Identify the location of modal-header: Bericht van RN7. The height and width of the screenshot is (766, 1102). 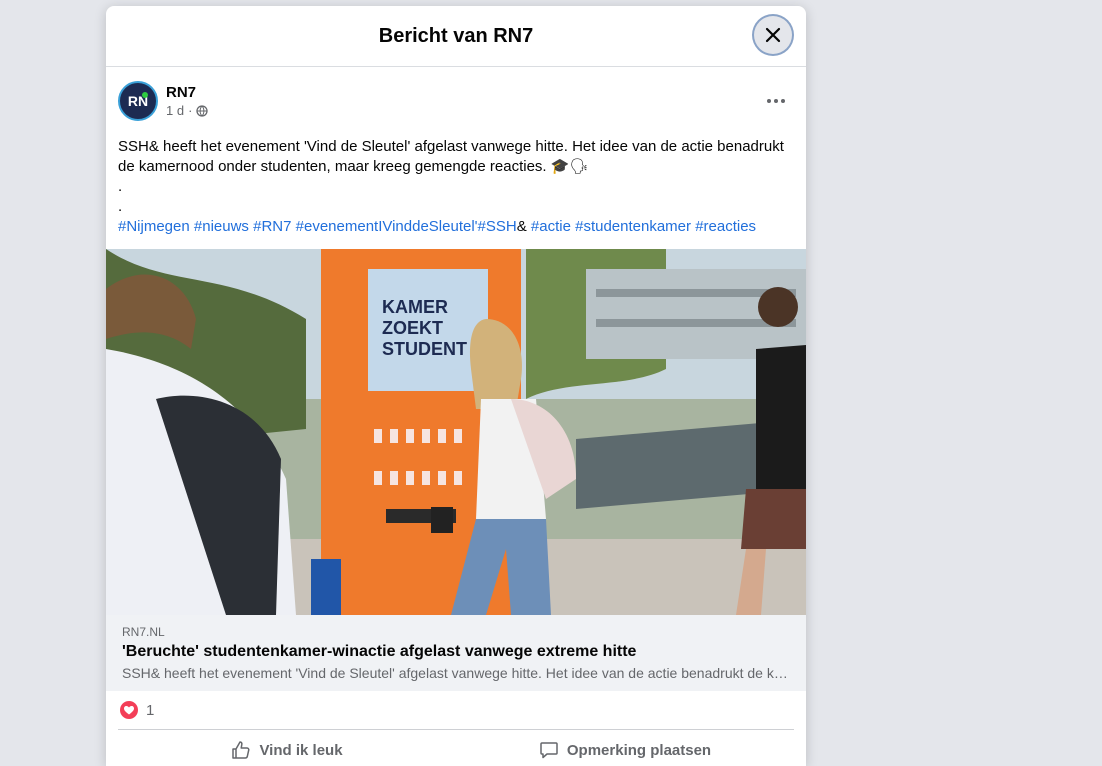
(456, 36).